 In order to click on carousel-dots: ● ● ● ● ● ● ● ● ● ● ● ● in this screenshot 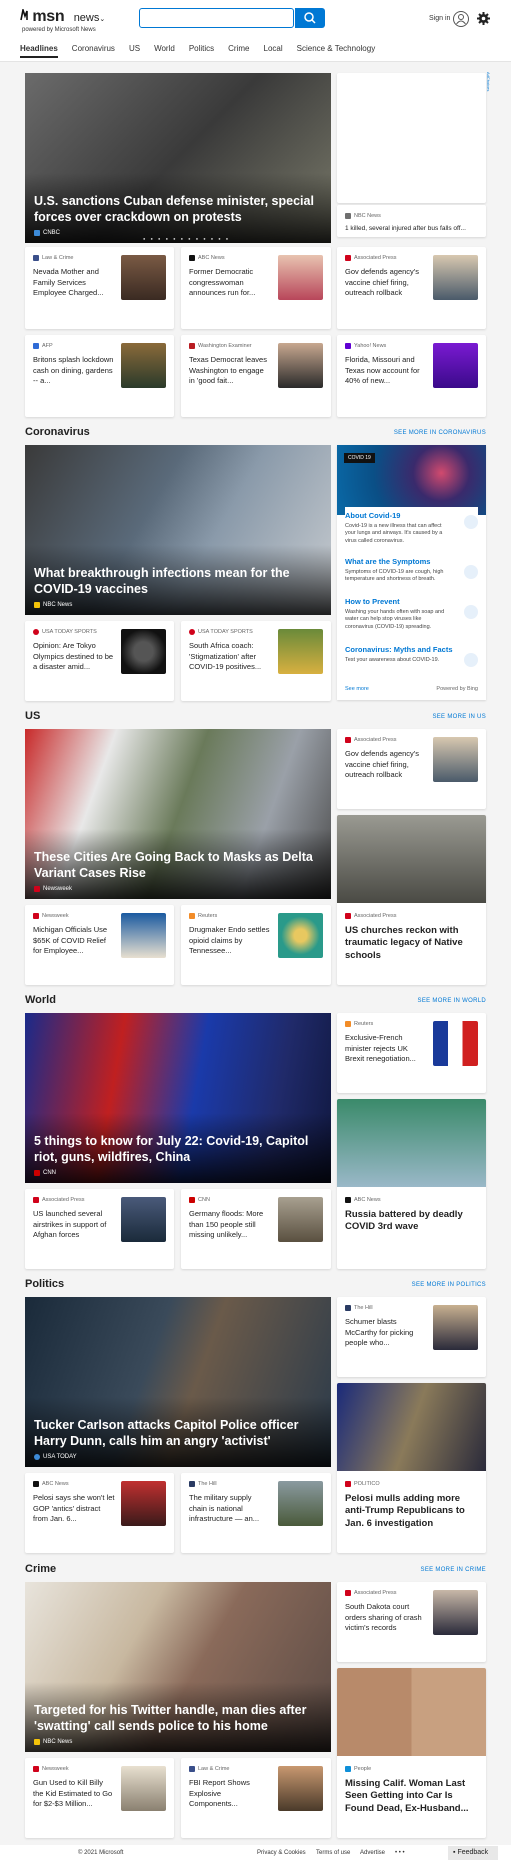, I will do `click(186, 238)`.